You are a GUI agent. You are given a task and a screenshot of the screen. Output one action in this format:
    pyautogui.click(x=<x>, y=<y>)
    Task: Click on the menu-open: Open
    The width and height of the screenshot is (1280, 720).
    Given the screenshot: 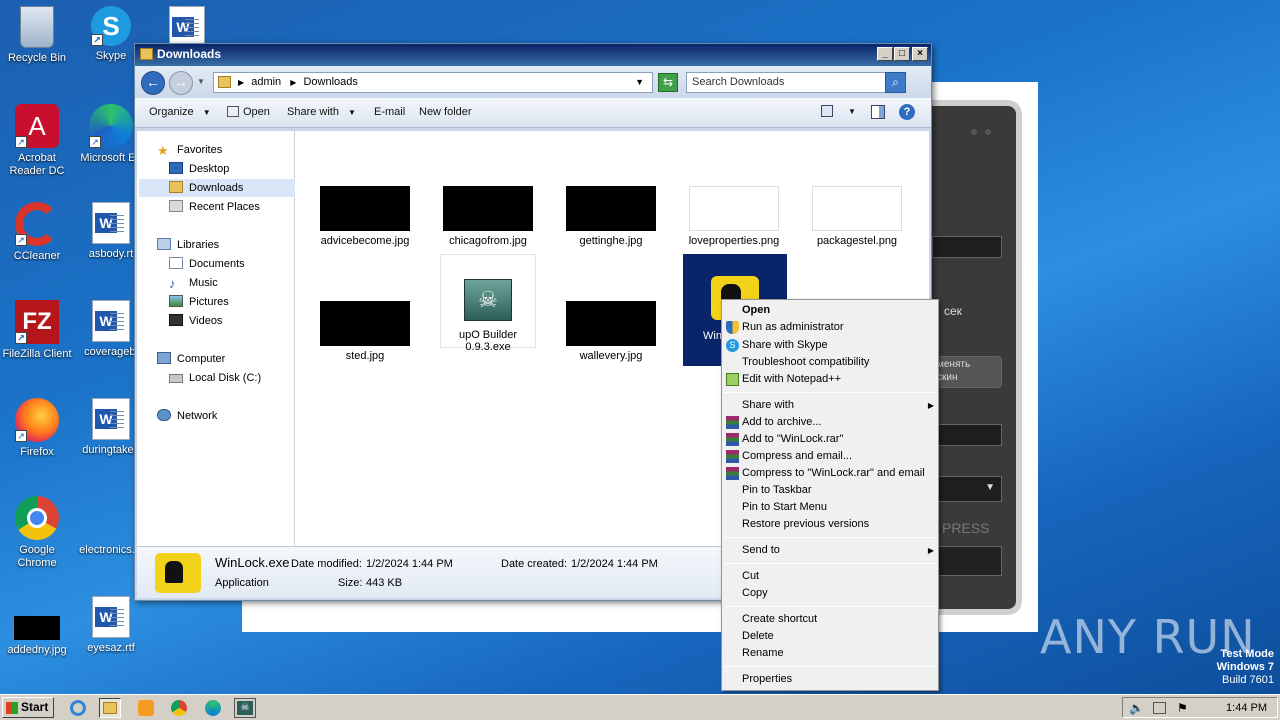 What is the action you would take?
    pyautogui.click(x=756, y=310)
    